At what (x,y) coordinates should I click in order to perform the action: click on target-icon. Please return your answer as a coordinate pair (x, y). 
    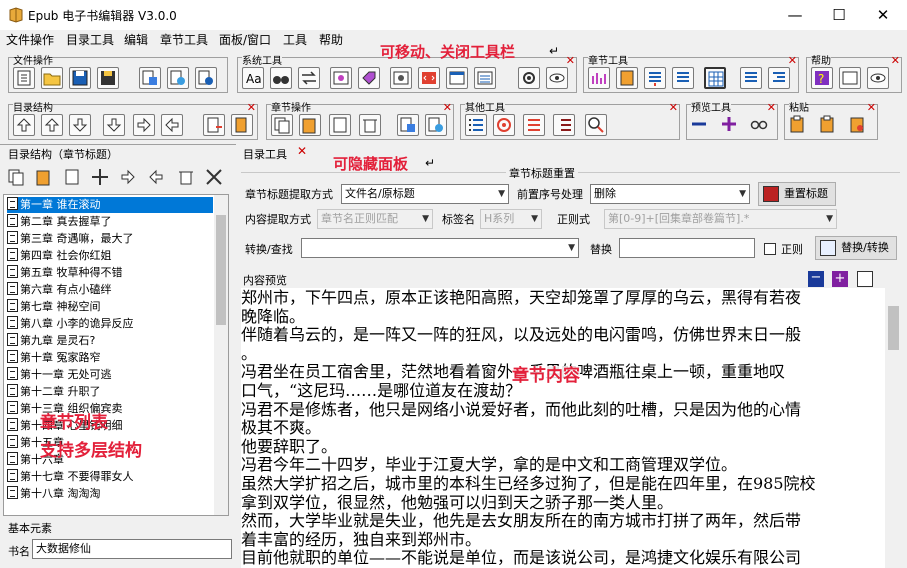
    Looking at the image, I should click on (504, 125).